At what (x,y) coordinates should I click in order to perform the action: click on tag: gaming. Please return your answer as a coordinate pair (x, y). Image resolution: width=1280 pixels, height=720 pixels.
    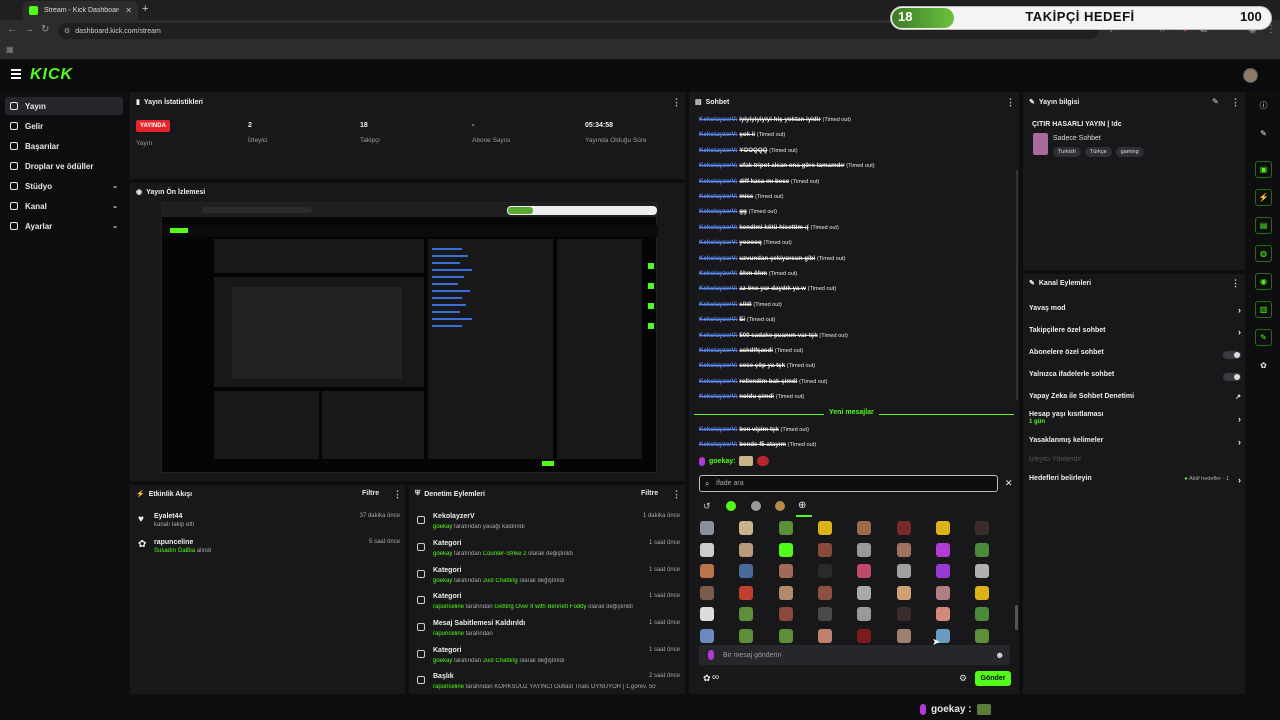
    Looking at the image, I should click on (1129, 152).